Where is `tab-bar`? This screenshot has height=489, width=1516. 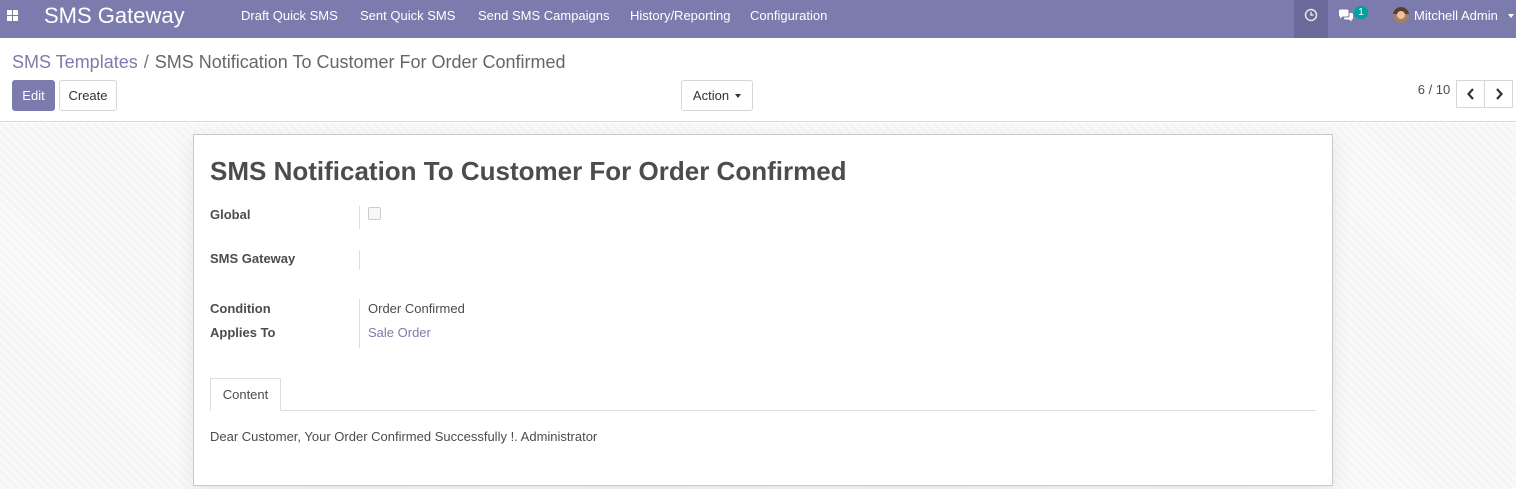
tab-bar is located at coordinates (763, 410).